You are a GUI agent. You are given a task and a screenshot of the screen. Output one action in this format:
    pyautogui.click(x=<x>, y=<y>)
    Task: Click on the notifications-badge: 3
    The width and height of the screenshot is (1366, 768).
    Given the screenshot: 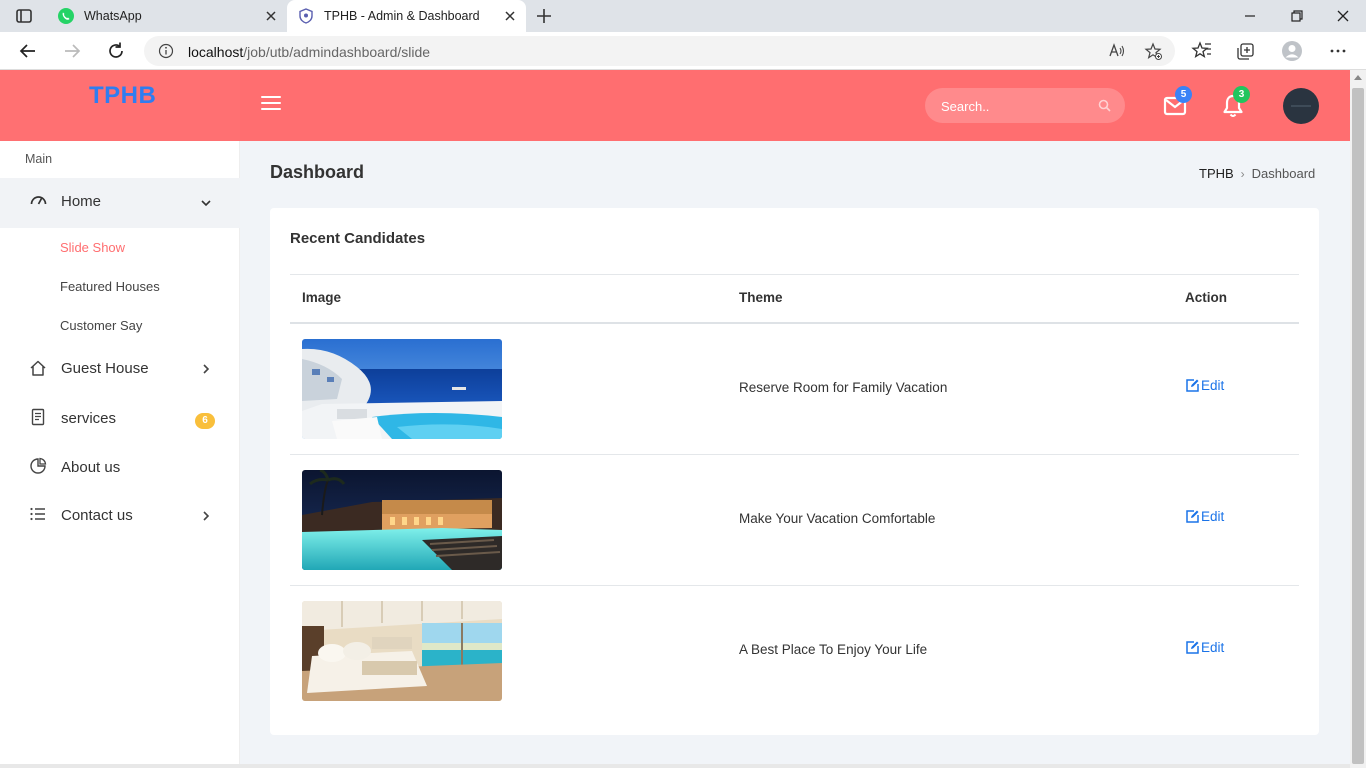 What is the action you would take?
    pyautogui.click(x=1241, y=94)
    